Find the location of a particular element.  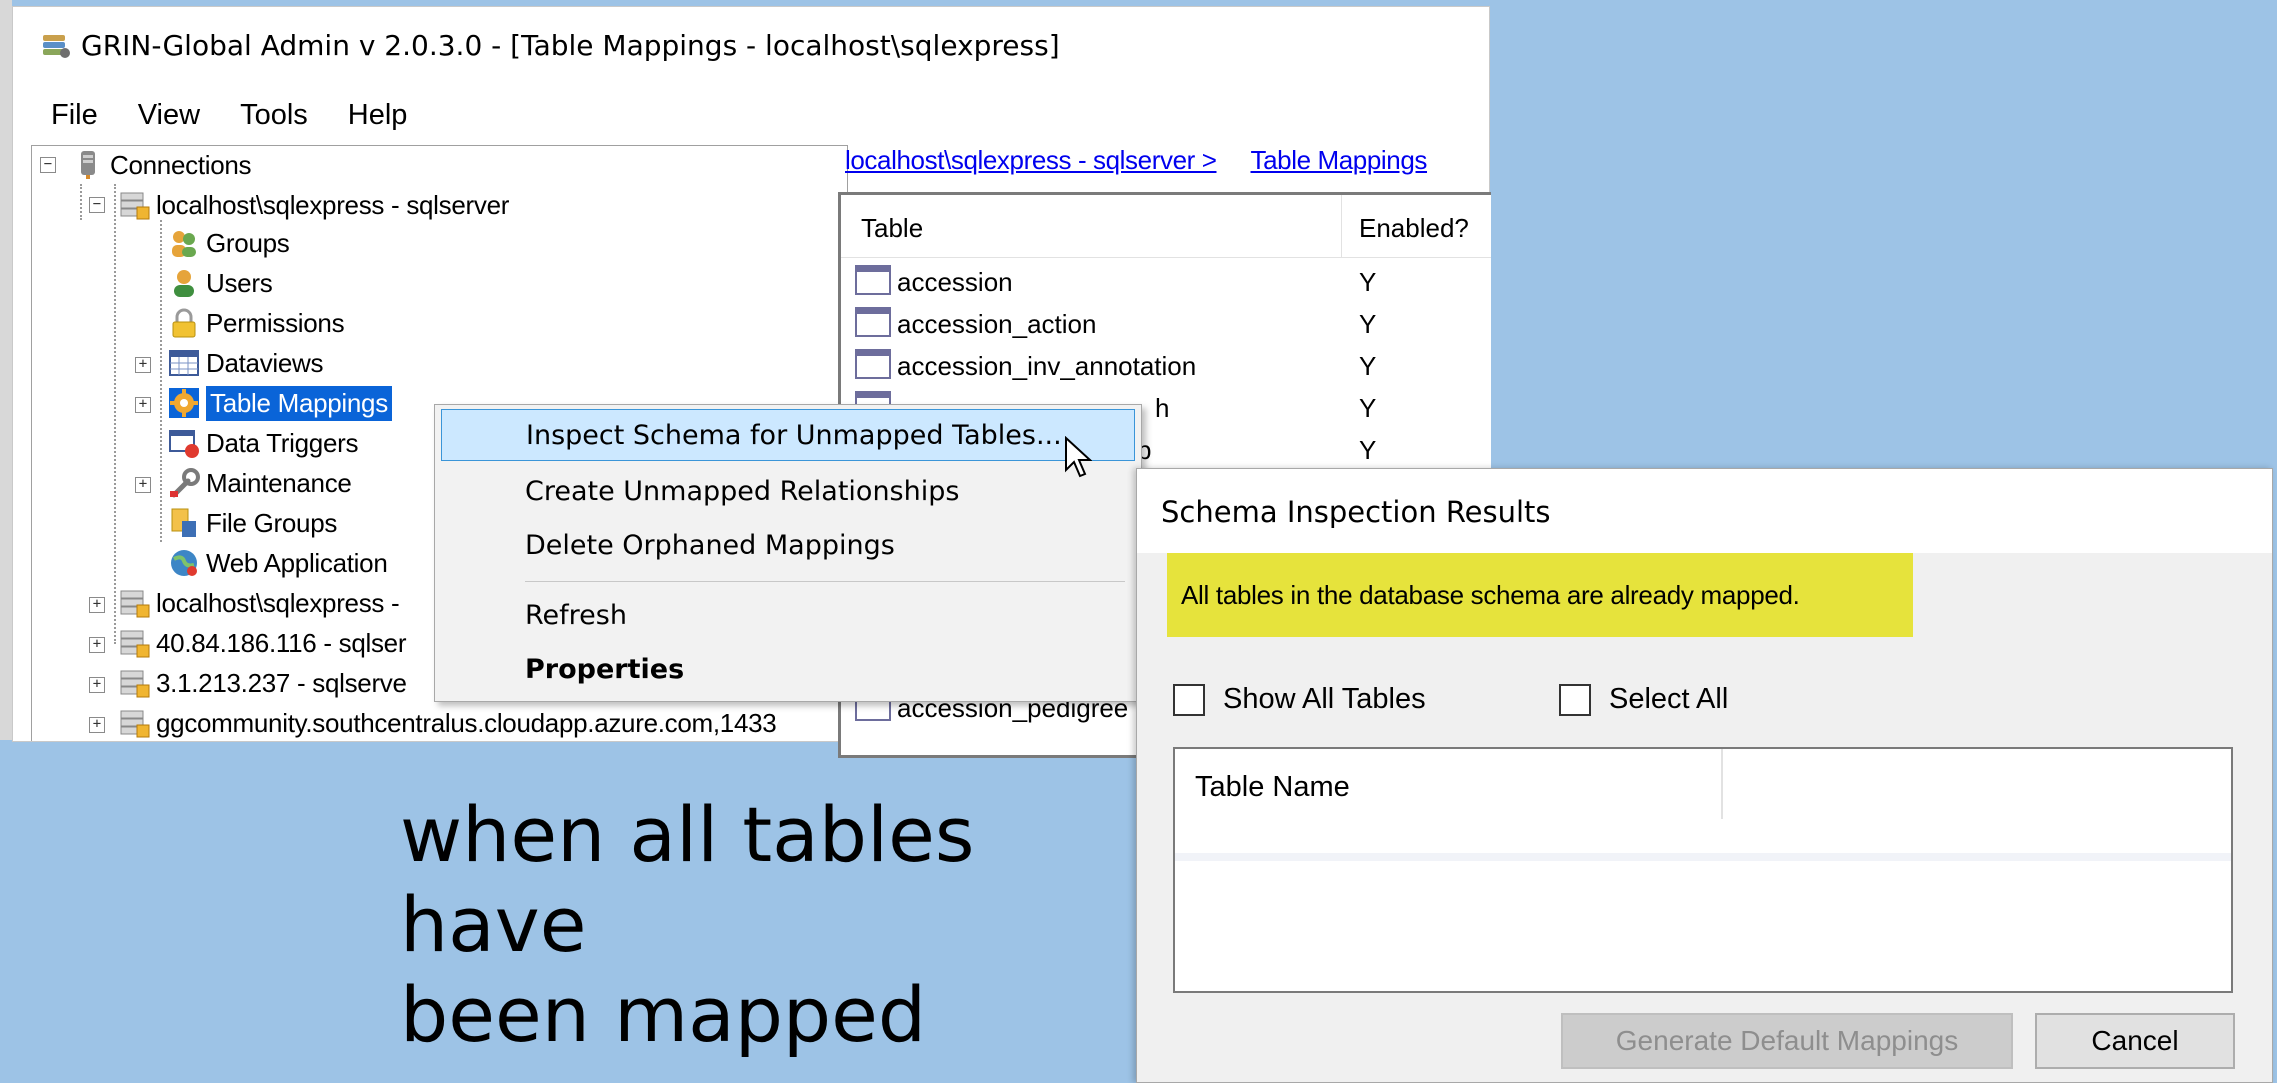

trigger-icon is located at coordinates (184, 444).